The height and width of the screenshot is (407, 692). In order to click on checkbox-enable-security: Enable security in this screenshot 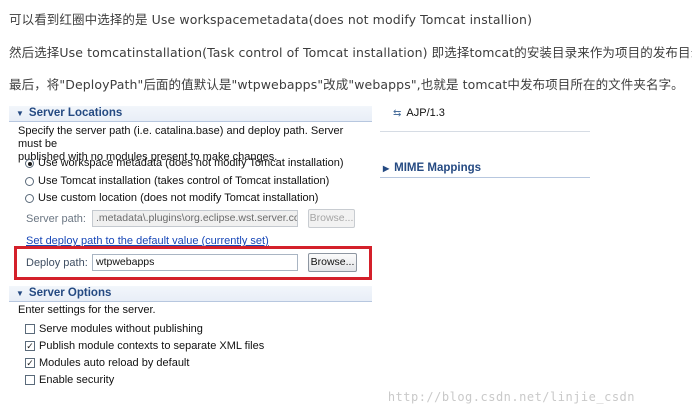, I will do `click(69, 380)`.